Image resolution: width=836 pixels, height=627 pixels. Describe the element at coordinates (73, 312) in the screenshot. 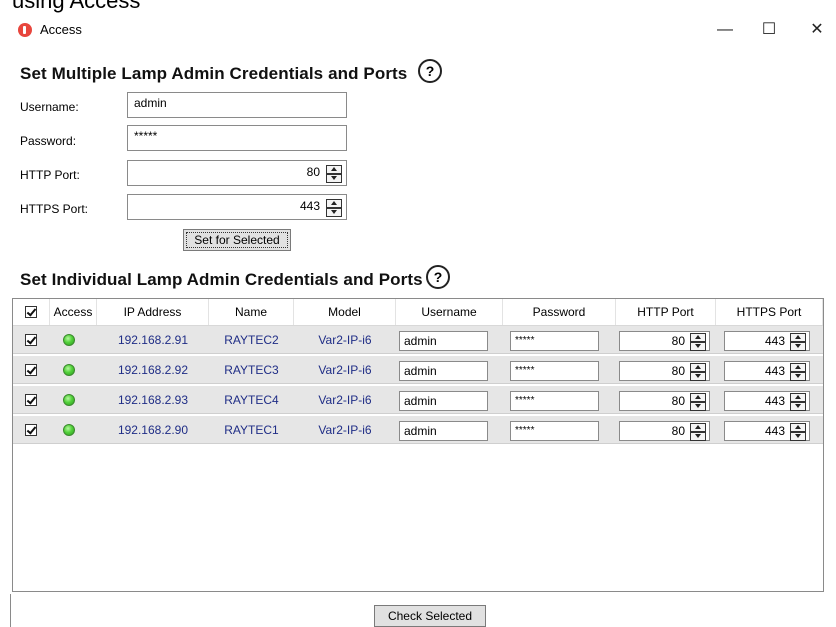

I see `column-header-access: Access` at that location.